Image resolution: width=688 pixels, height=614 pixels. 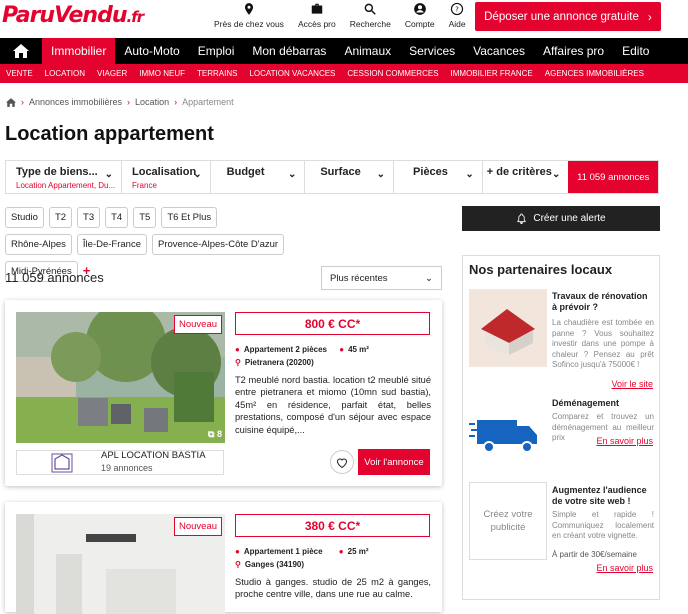 What do you see at coordinates (508, 521) in the screenshot?
I see `create-ad-placeholder: Créez votre publicité` at bounding box center [508, 521].